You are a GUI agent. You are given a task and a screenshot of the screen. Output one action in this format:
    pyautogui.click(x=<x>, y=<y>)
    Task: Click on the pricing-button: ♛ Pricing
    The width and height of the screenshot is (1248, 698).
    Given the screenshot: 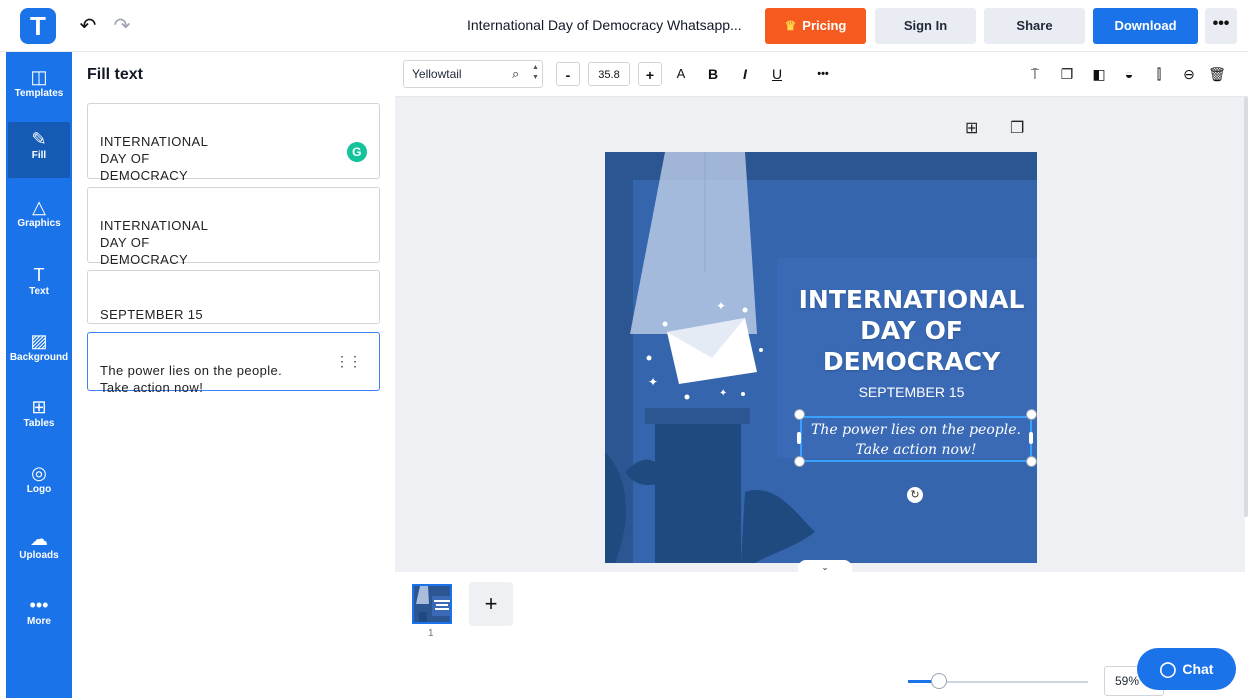 What is the action you would take?
    pyautogui.click(x=815, y=26)
    